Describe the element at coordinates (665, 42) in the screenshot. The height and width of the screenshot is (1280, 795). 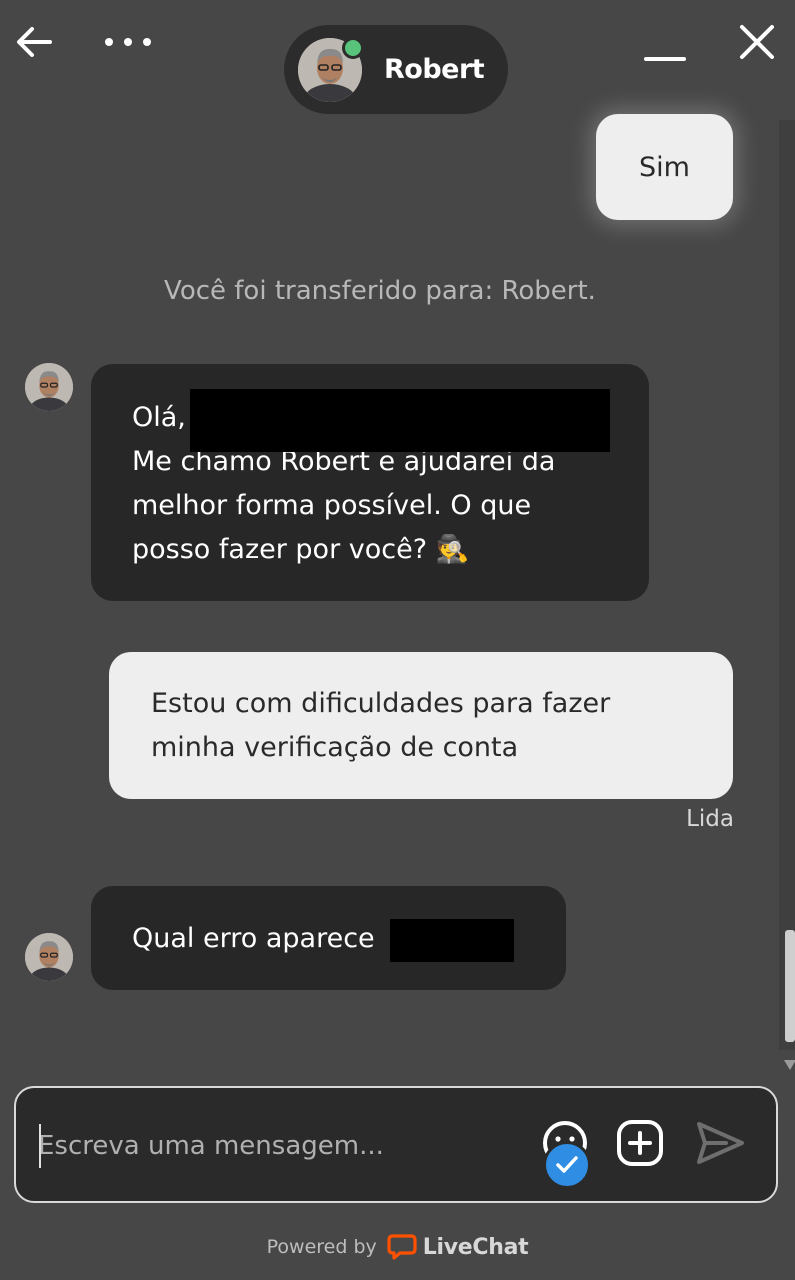
I see `minimize-button` at that location.